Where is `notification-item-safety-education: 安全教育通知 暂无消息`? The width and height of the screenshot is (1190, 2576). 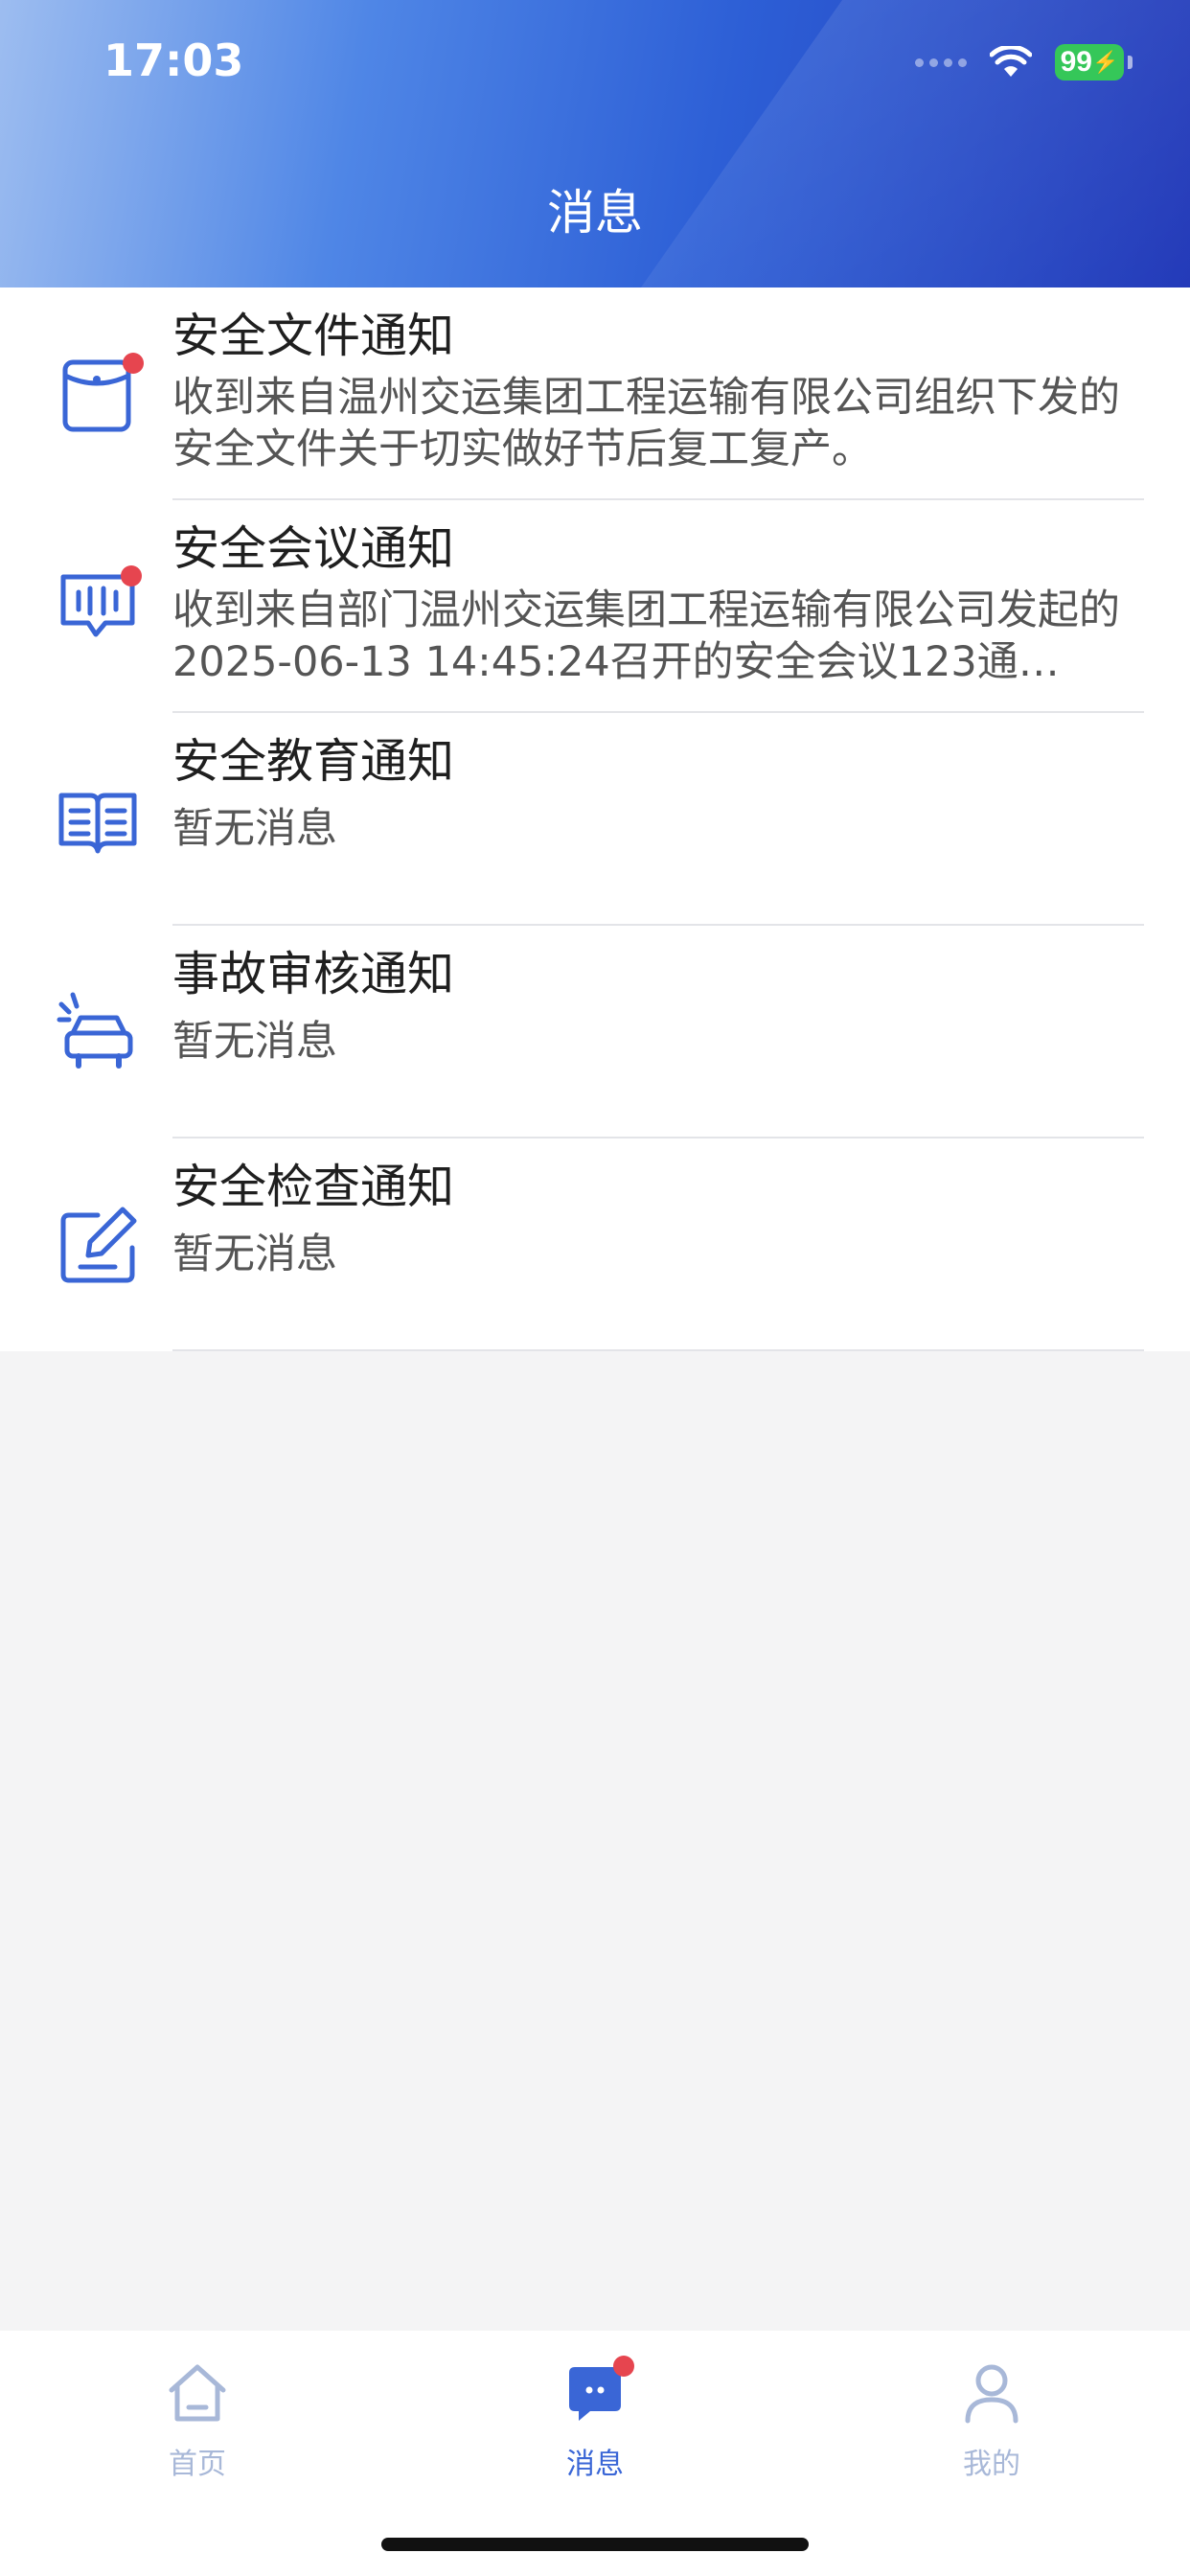 notification-item-safety-education: 安全教育通知 暂无消息 is located at coordinates (595, 819).